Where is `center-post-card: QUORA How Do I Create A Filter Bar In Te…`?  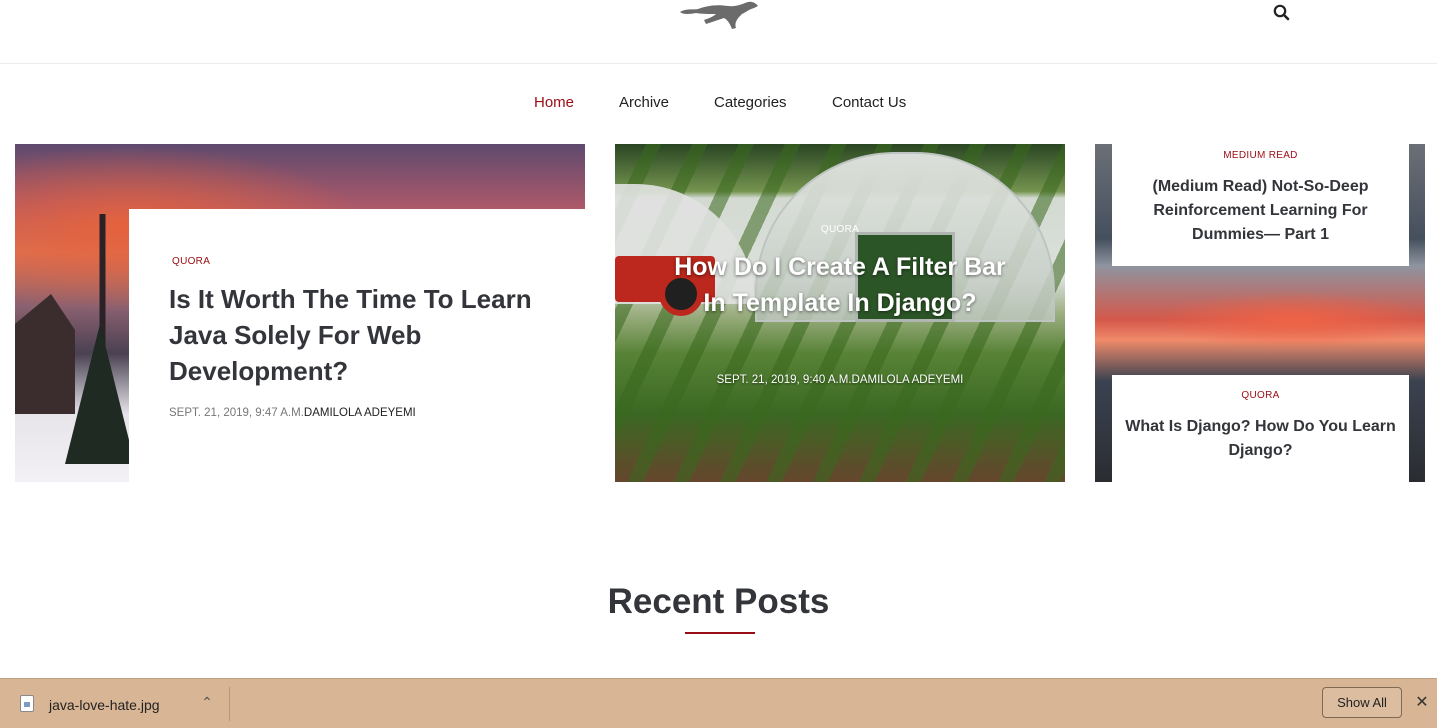 center-post-card: QUORA How Do I Create A Filter Bar In Te… is located at coordinates (840, 313).